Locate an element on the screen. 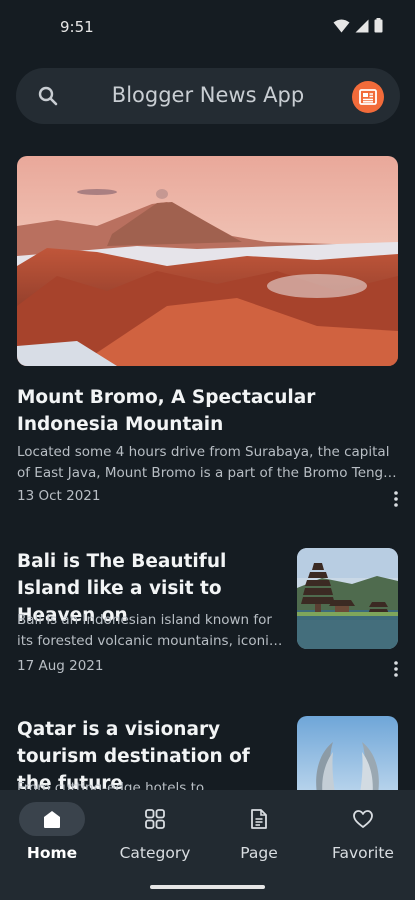  document-icon is located at coordinates (259, 819).